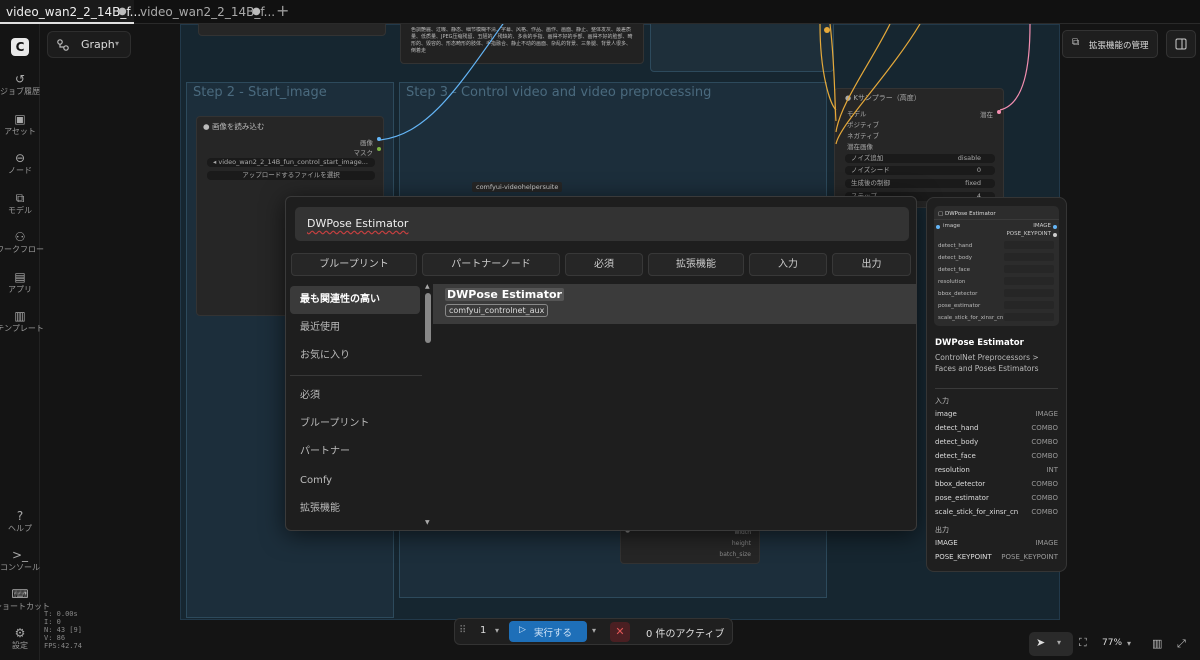 The image size is (1200, 660). I want to click on extensions-manager-button: ⧉ 拡張機能の管理, so click(1110, 44).